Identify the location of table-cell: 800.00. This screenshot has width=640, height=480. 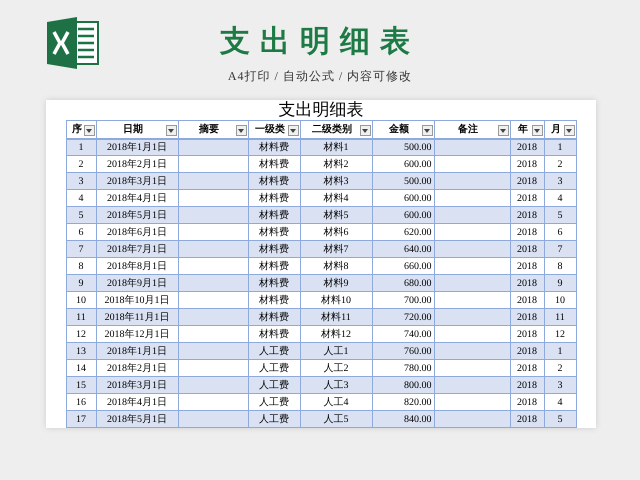
(403, 385).